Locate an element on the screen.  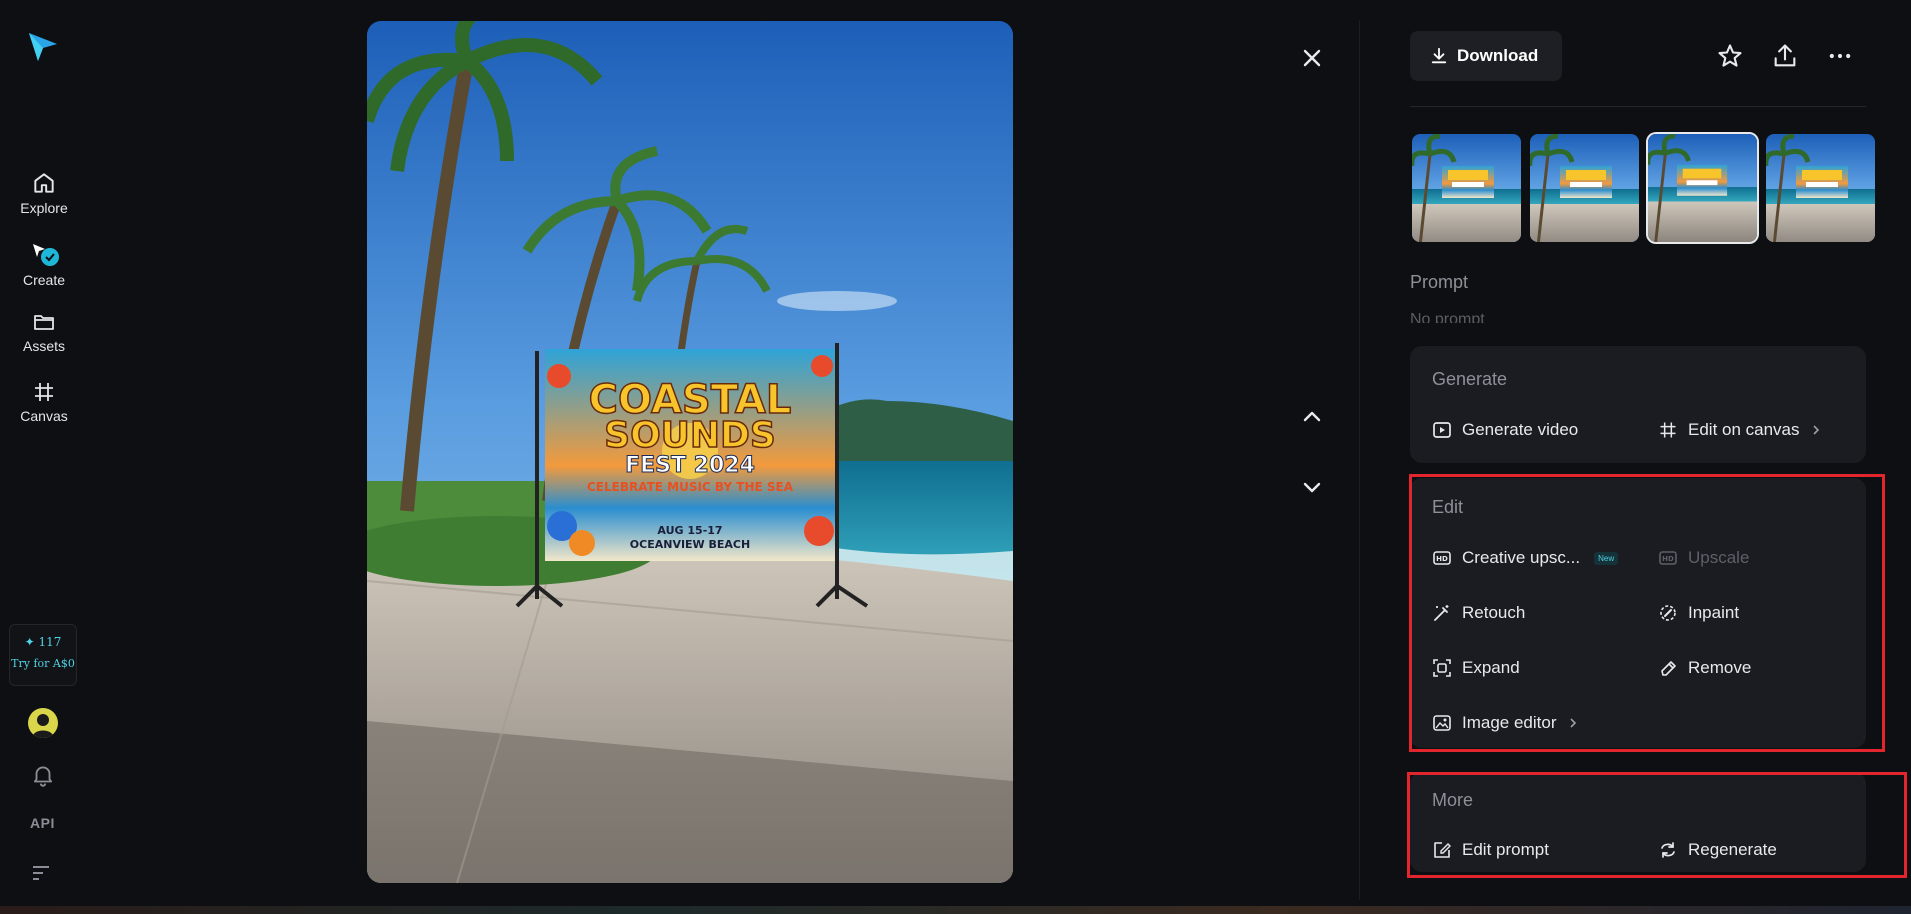
new-badge: New is located at coordinates (1606, 558).